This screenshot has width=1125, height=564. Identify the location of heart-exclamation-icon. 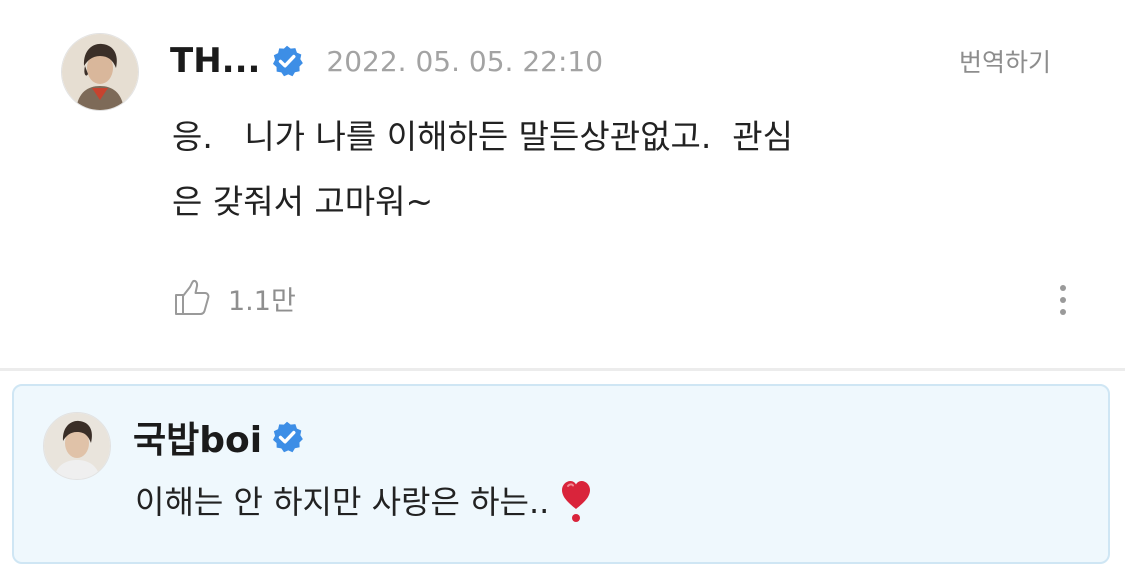
(576, 501).